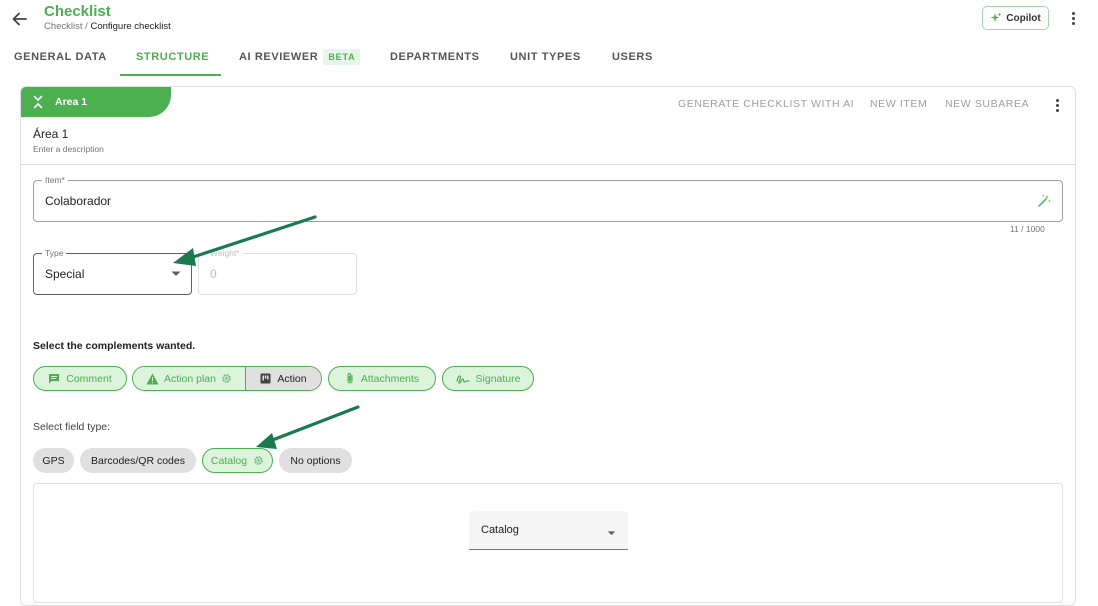 The width and height of the screenshot is (1098, 606). I want to click on area-name: Área 1, so click(50, 134).